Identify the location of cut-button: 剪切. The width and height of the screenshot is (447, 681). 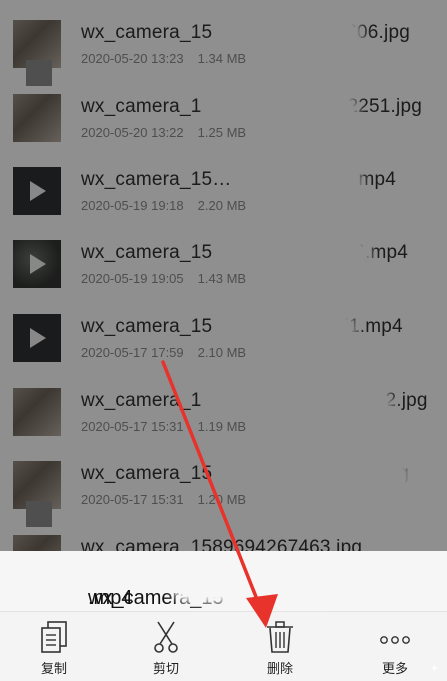
(166, 646).